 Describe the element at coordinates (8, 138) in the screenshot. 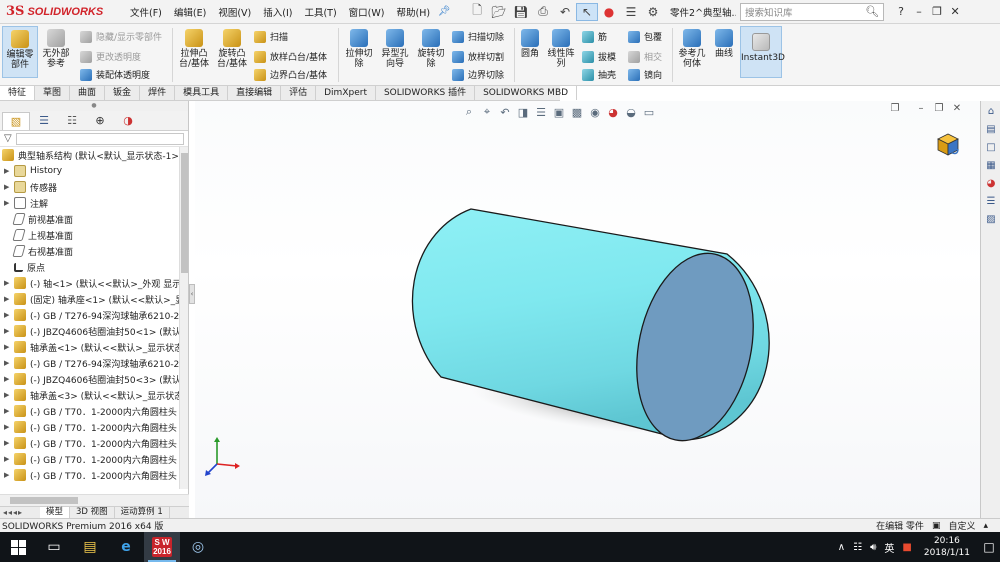

I see `filter-icon: ▽` at that location.